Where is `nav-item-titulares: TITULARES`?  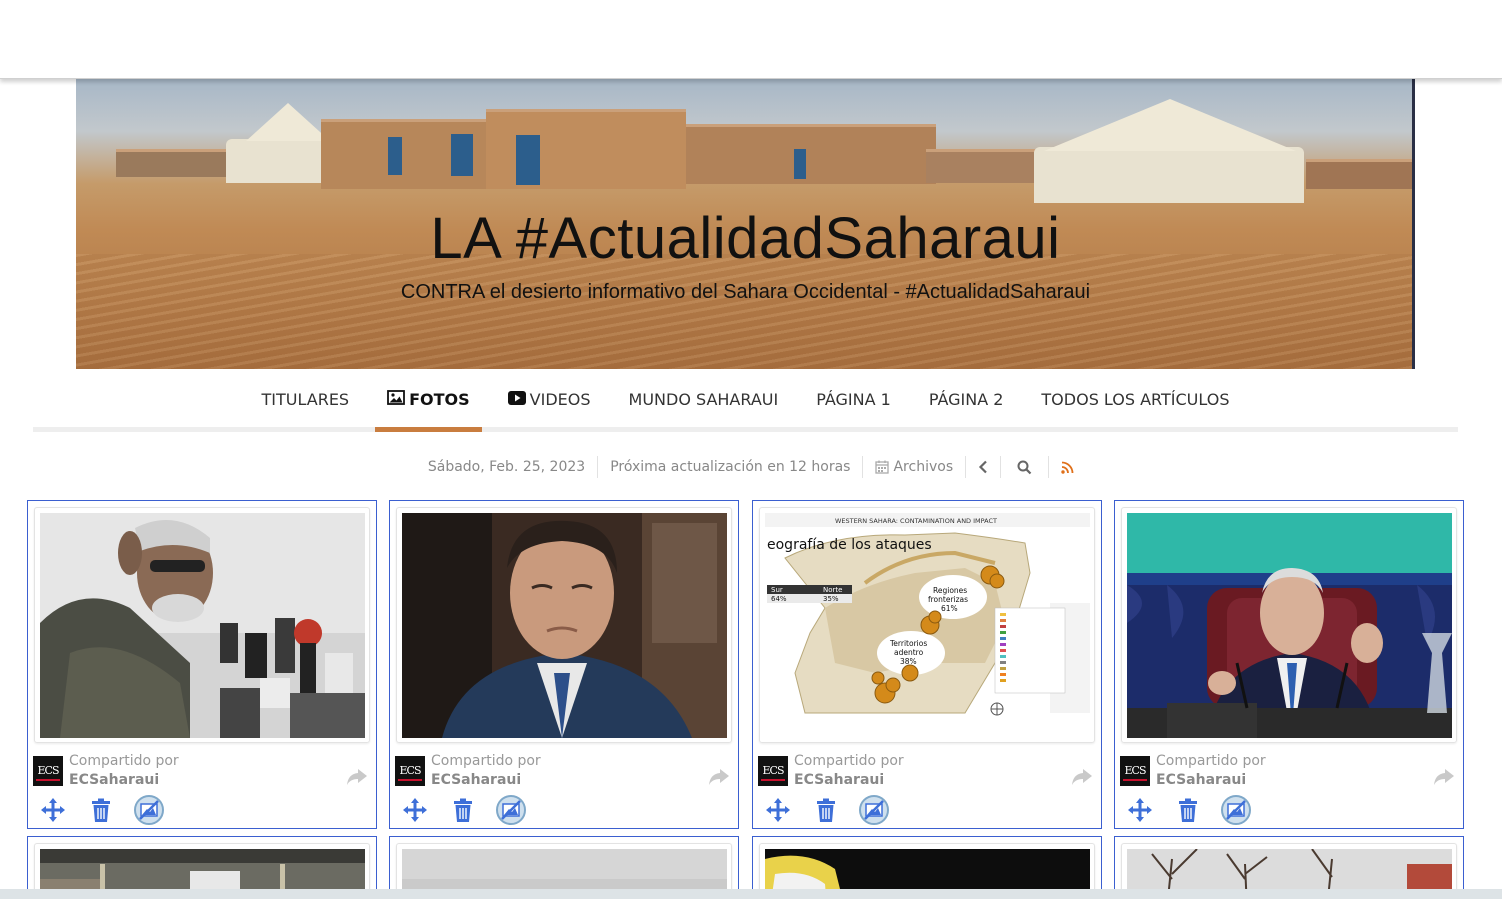
nav-item-titulares: TITULARES is located at coordinates (306, 399).